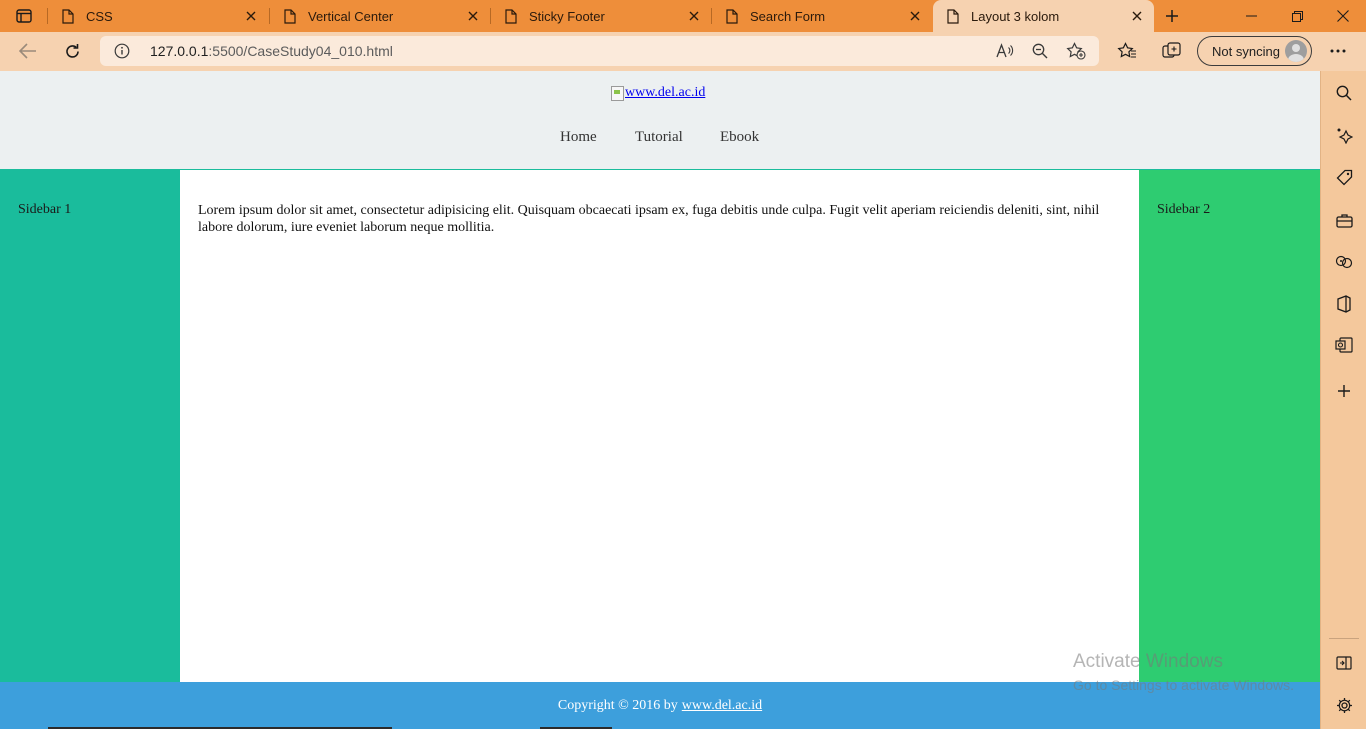 The width and height of the screenshot is (1366, 729). I want to click on tab-vertical-center: Vertical Center, so click(380, 16).